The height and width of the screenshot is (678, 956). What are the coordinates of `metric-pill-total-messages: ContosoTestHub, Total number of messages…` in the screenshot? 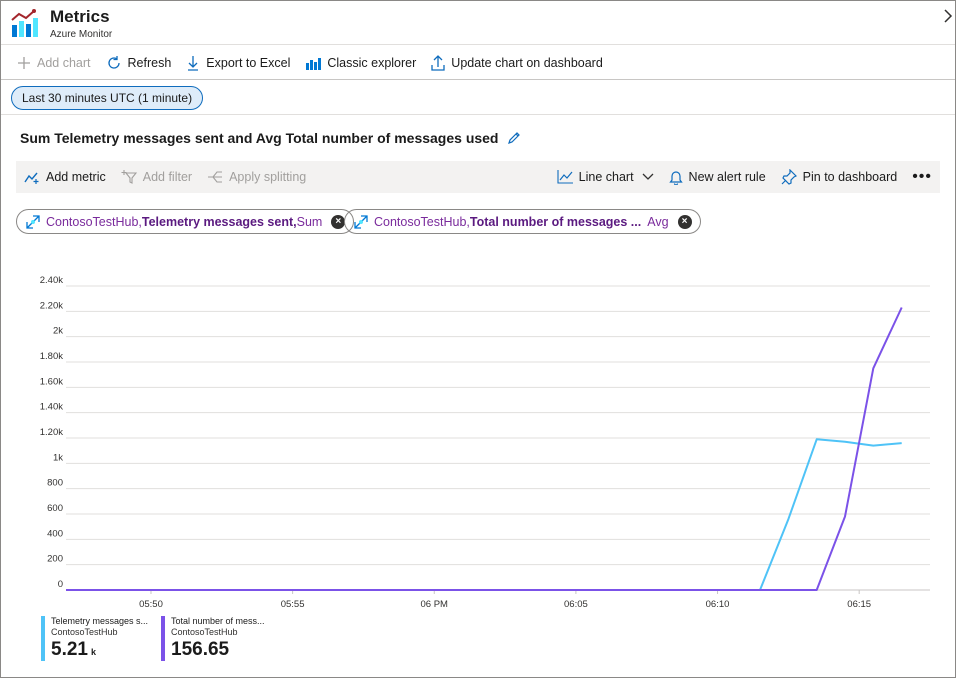 It's located at (522, 221).